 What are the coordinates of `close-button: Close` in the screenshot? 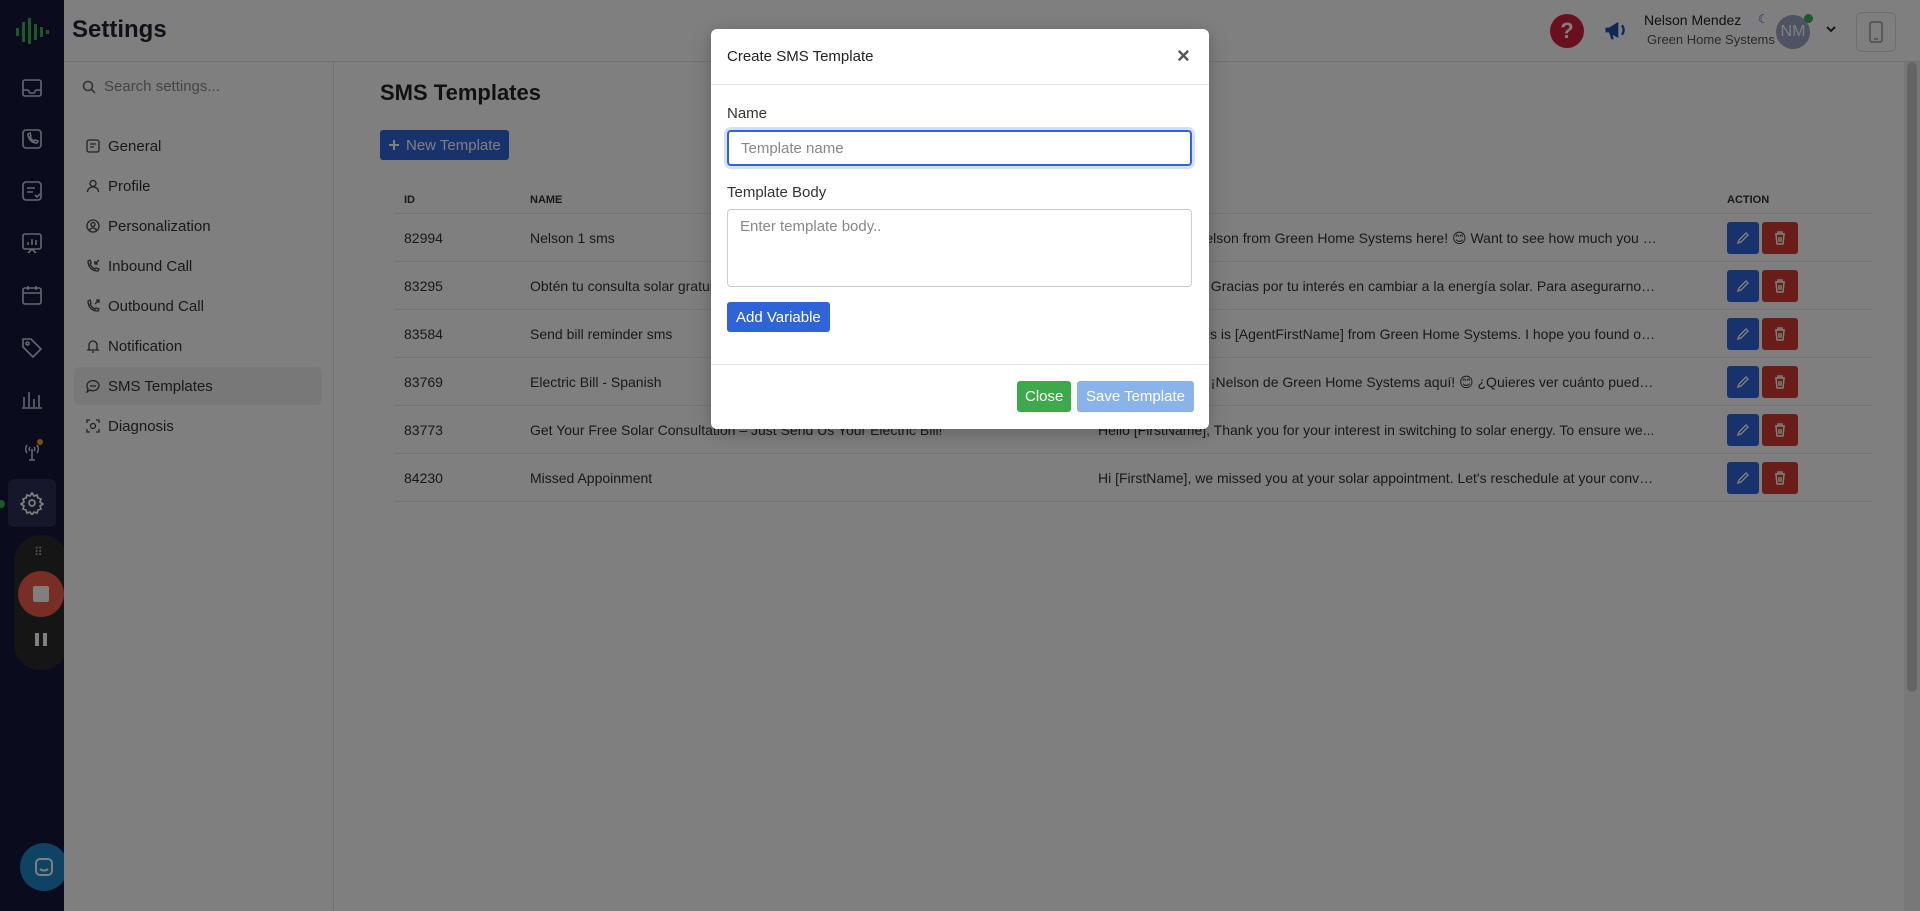 It's located at (1044, 396).